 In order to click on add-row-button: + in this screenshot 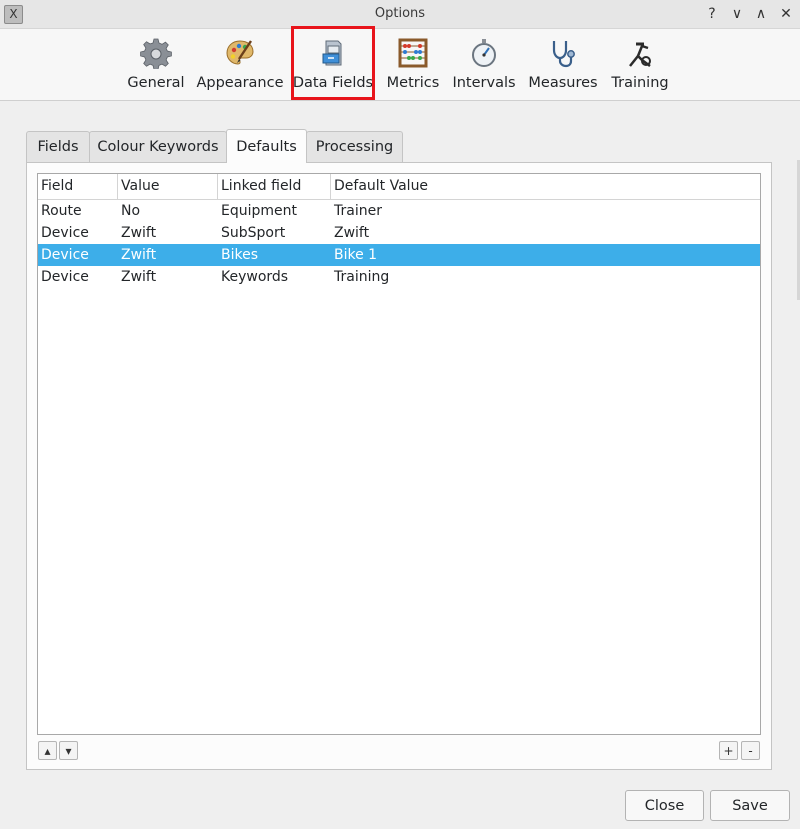, I will do `click(728, 750)`.